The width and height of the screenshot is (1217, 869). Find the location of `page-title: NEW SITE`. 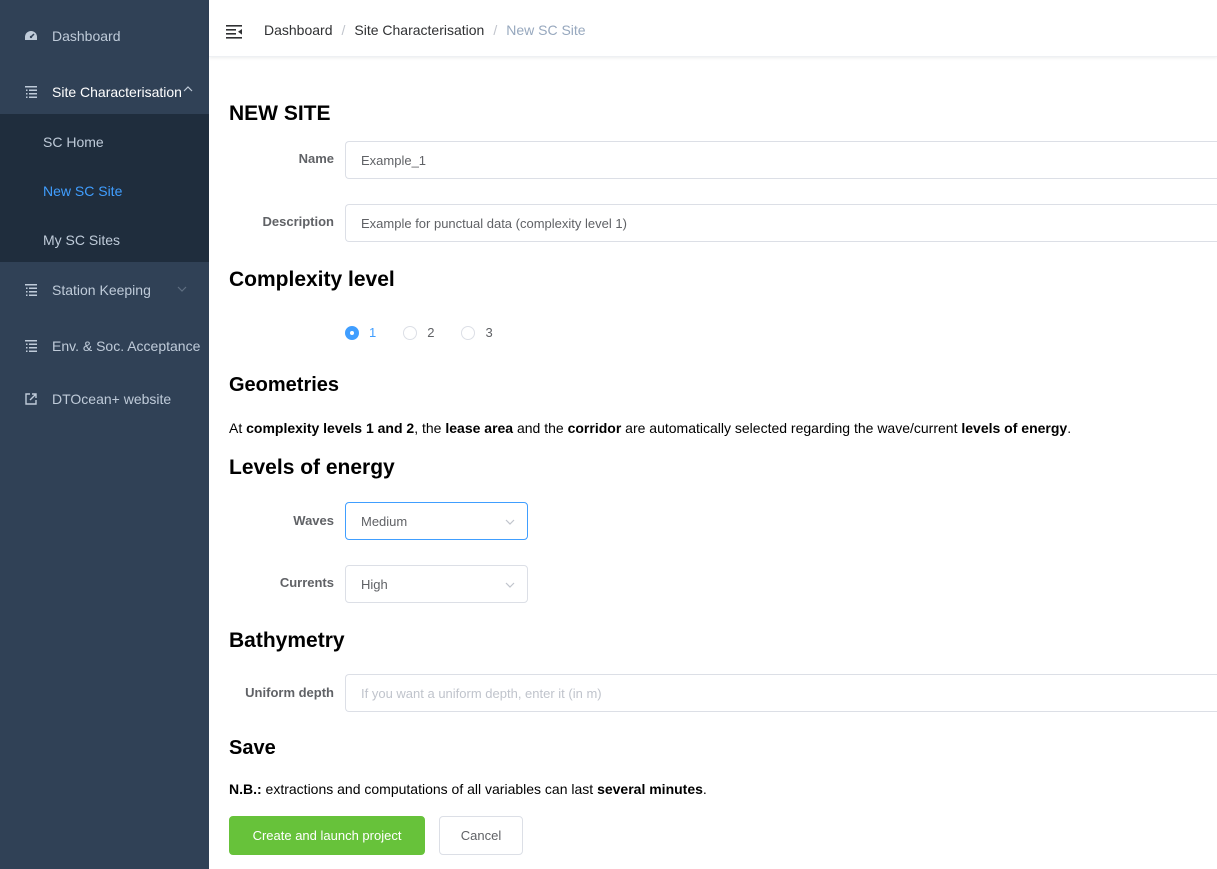

page-title: NEW SITE is located at coordinates (280, 113).